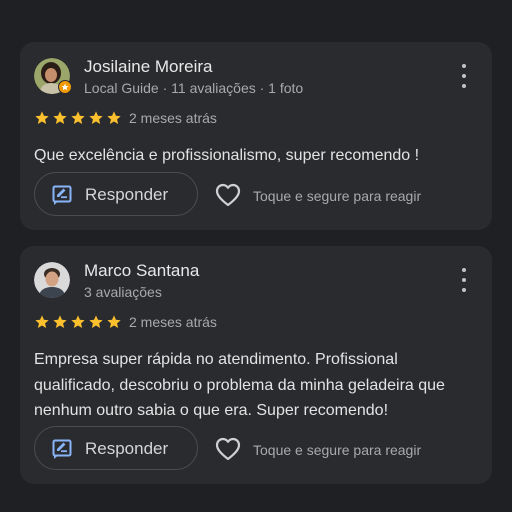 The height and width of the screenshot is (512, 512). Describe the element at coordinates (123, 292) in the screenshot. I see `reviewer-meta: 3 avaliações` at that location.